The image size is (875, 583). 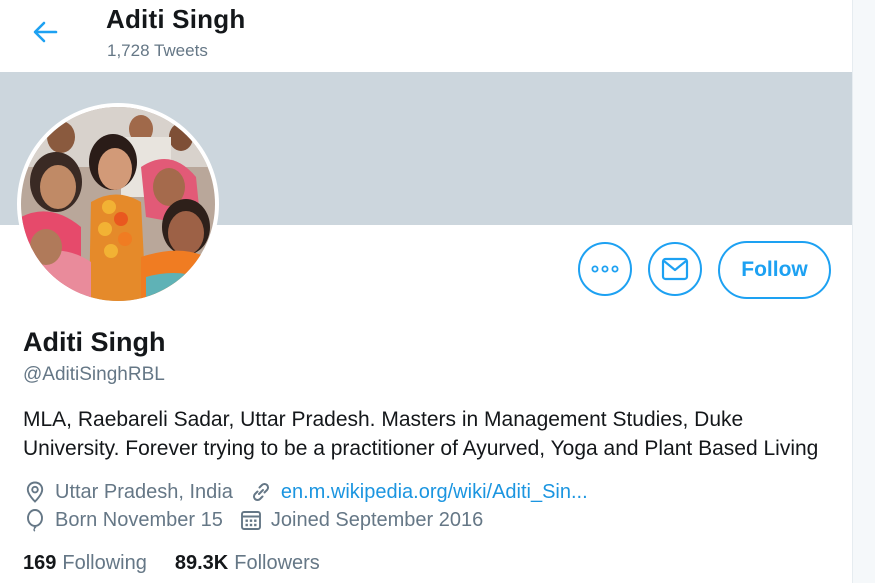 I want to click on header-title: Aditi Singh, so click(x=176, y=19).